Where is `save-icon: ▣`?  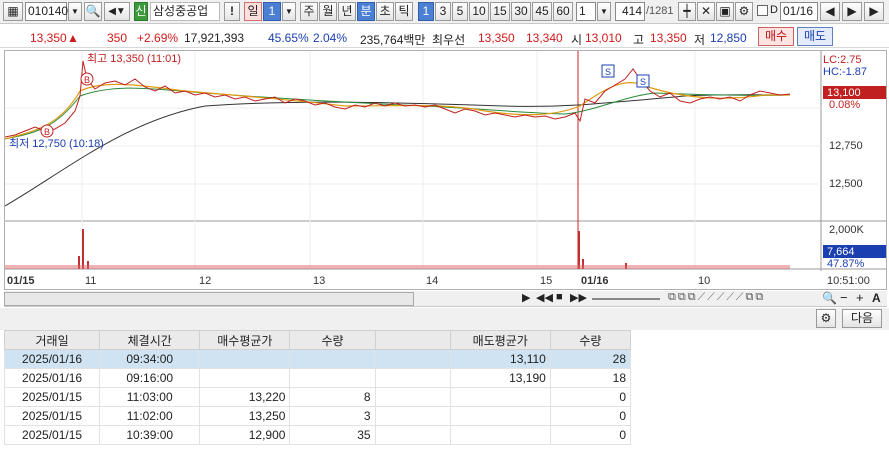
save-icon: ▣ is located at coordinates (725, 11).